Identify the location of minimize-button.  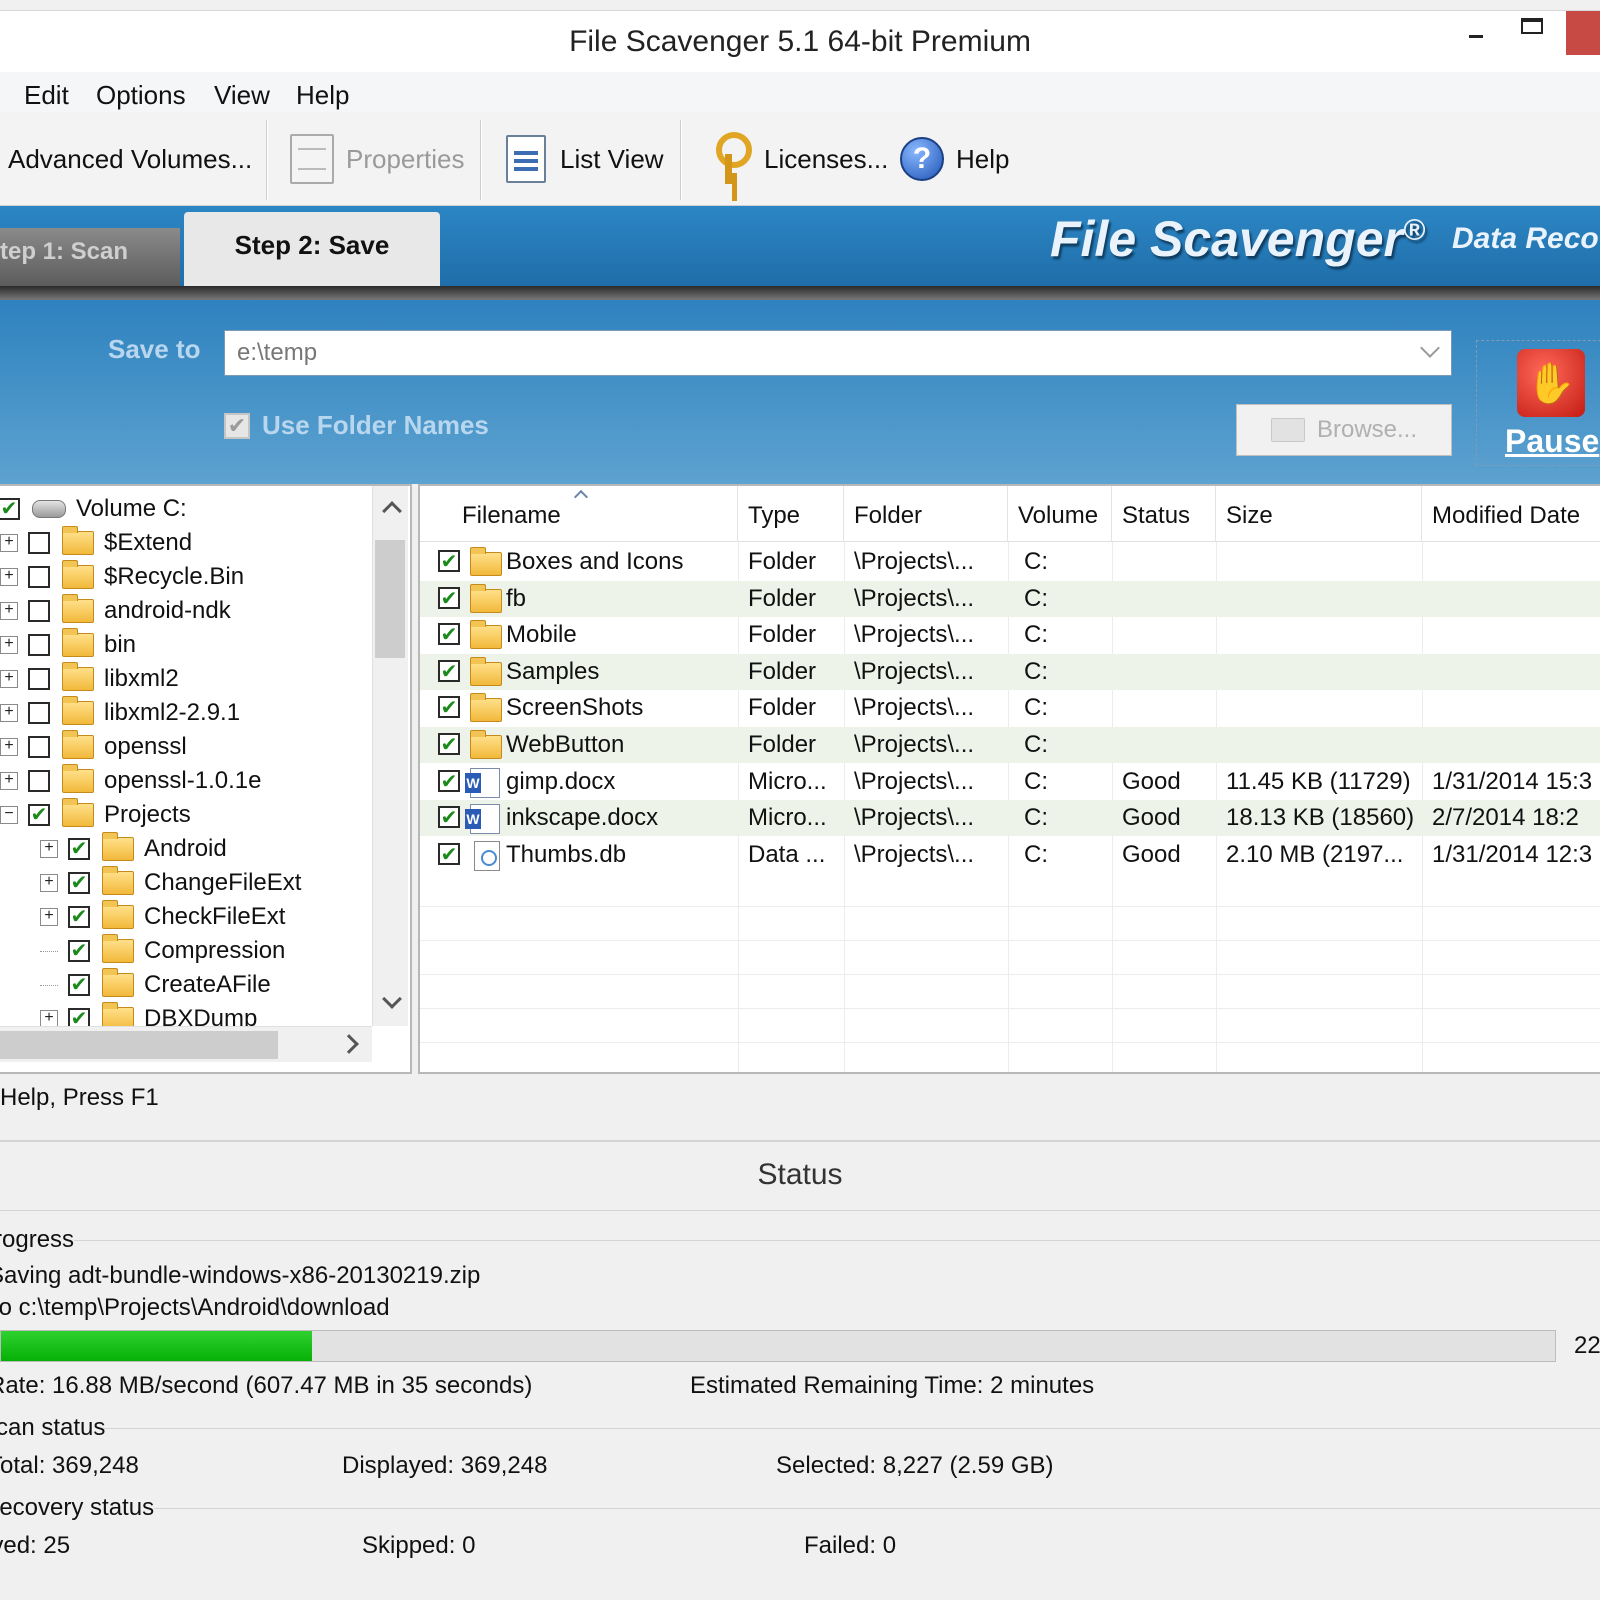
(1476, 33).